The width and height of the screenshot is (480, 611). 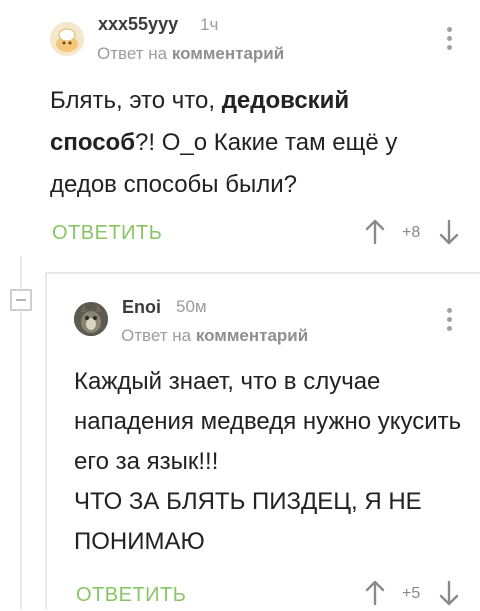 What do you see at coordinates (411, 593) in the screenshot?
I see `vote-score: +5` at bounding box center [411, 593].